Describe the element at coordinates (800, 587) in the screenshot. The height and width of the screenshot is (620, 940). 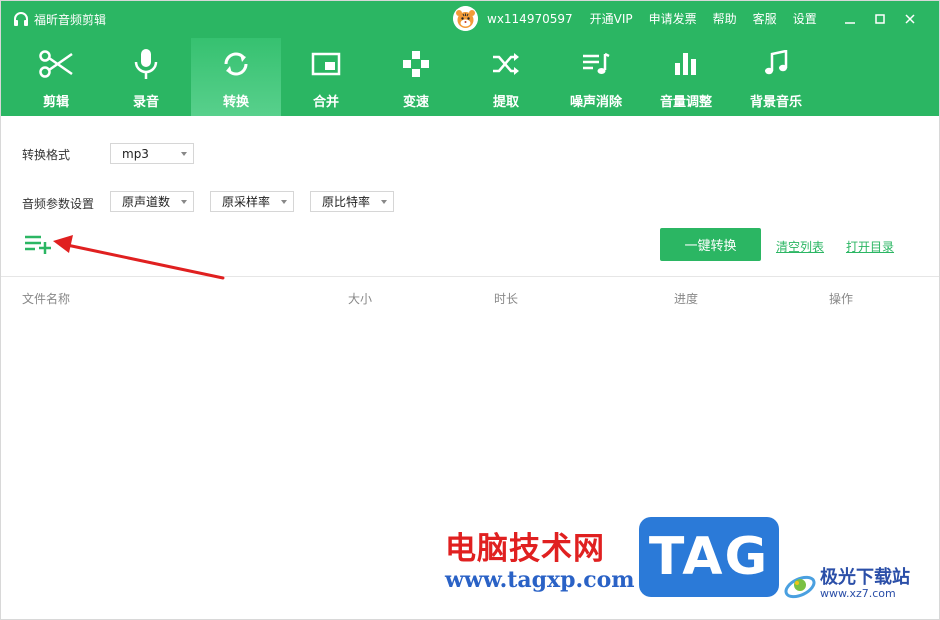
I see `aurora-logo-icon` at that location.